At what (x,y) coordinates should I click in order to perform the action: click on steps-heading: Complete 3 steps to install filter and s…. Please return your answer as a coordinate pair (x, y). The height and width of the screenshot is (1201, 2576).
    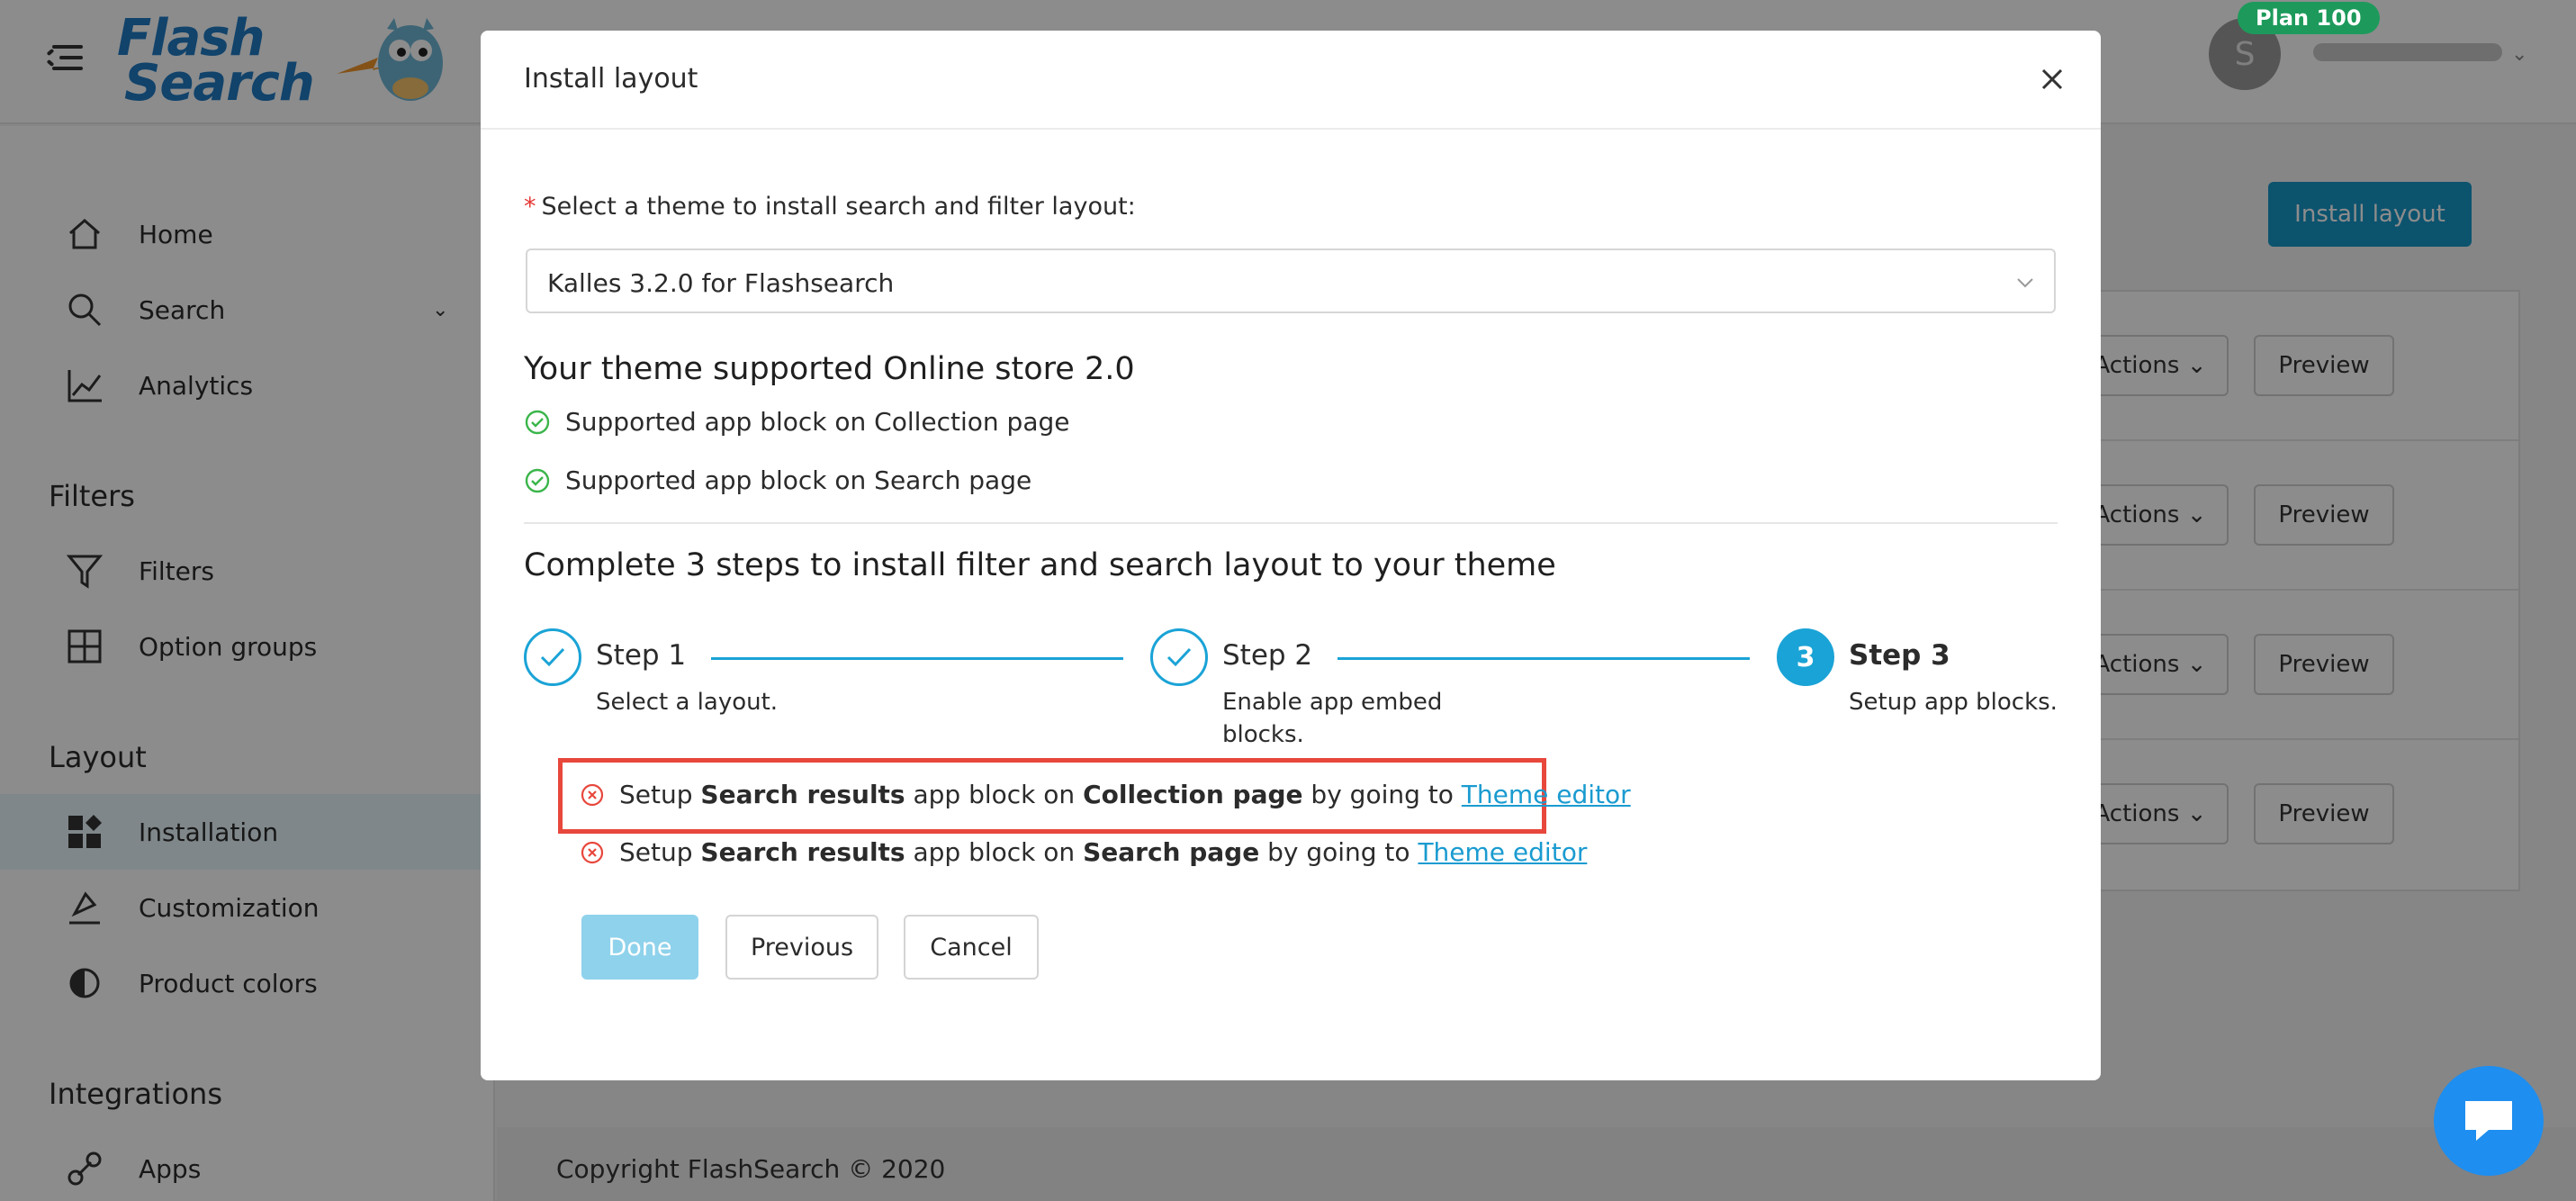
    Looking at the image, I should click on (1040, 565).